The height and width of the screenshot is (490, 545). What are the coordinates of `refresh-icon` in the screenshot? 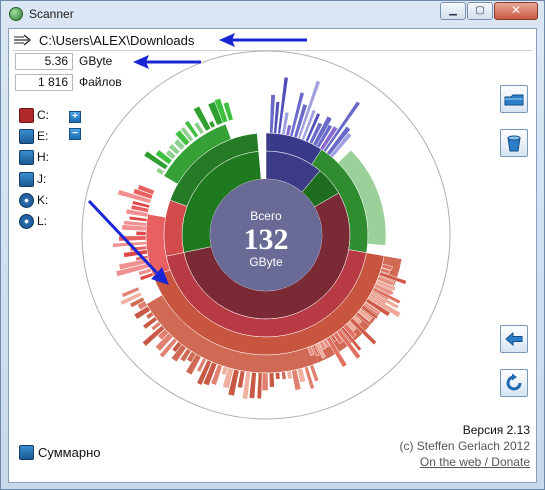 It's located at (514, 382).